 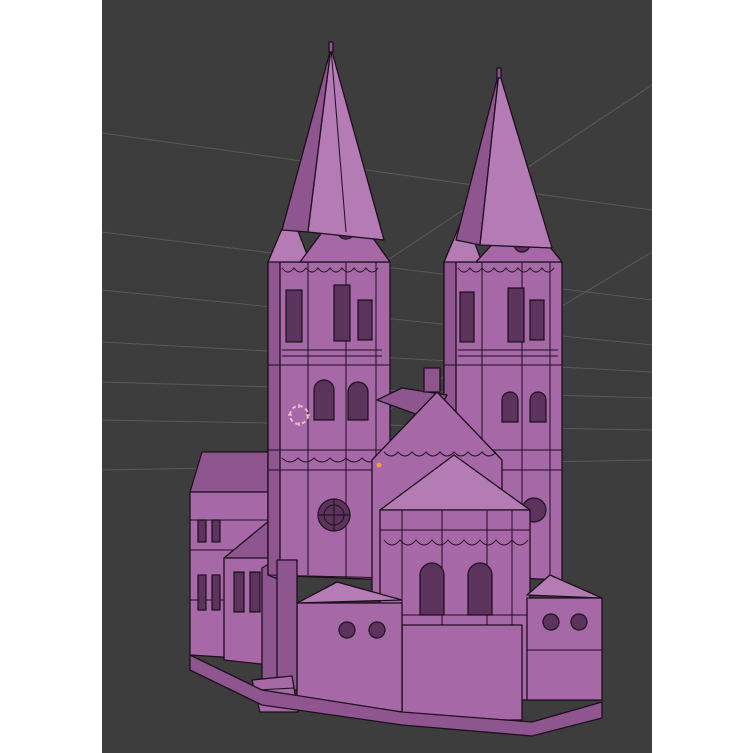 What do you see at coordinates (329, 152) in the screenshot?
I see `left-spire` at bounding box center [329, 152].